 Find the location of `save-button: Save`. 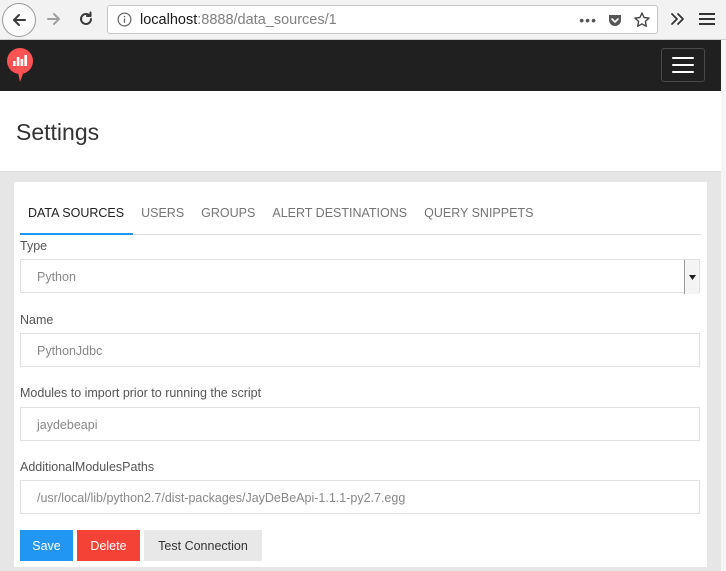

save-button: Save is located at coordinates (46, 545).